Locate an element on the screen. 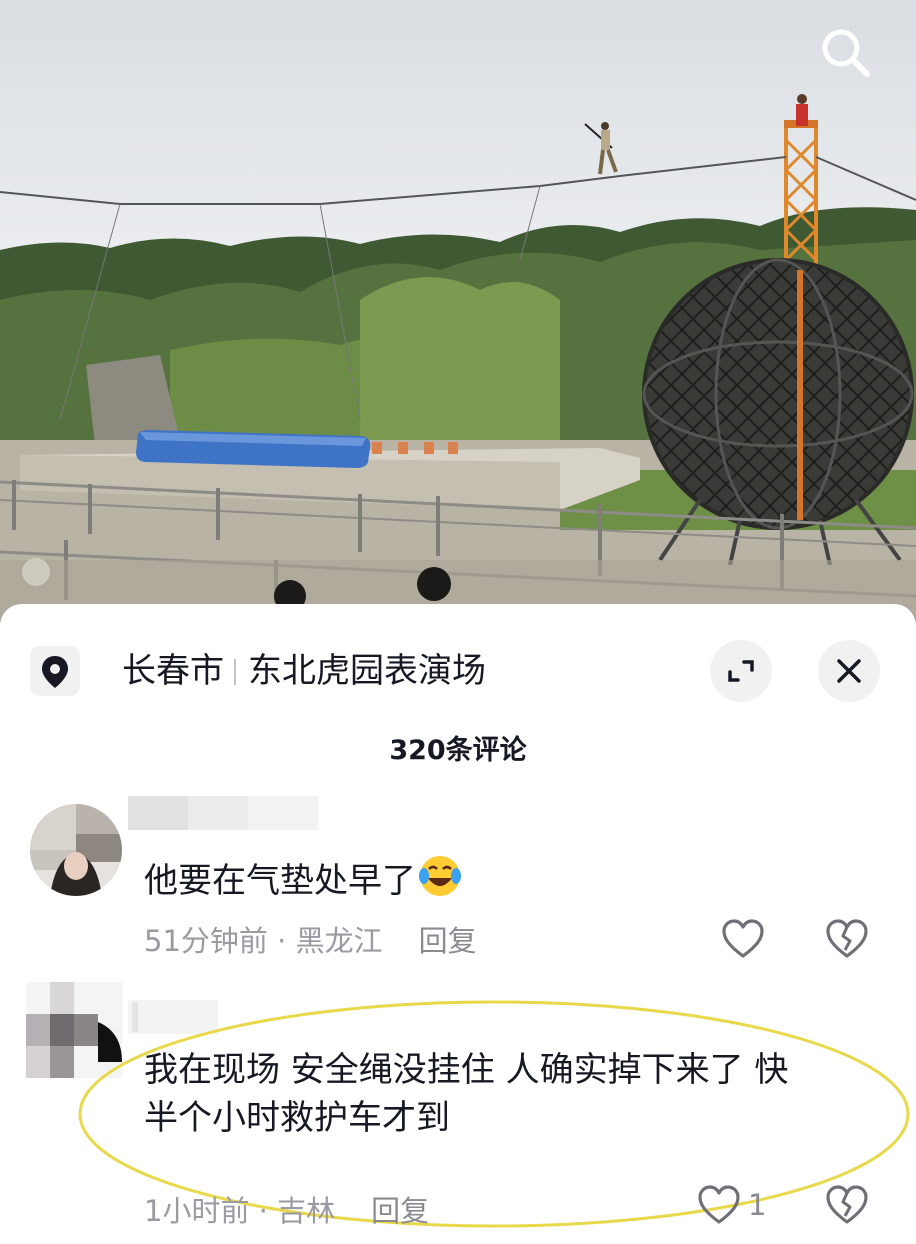 The width and height of the screenshot is (916, 1244). username-blurred is located at coordinates (223, 813).